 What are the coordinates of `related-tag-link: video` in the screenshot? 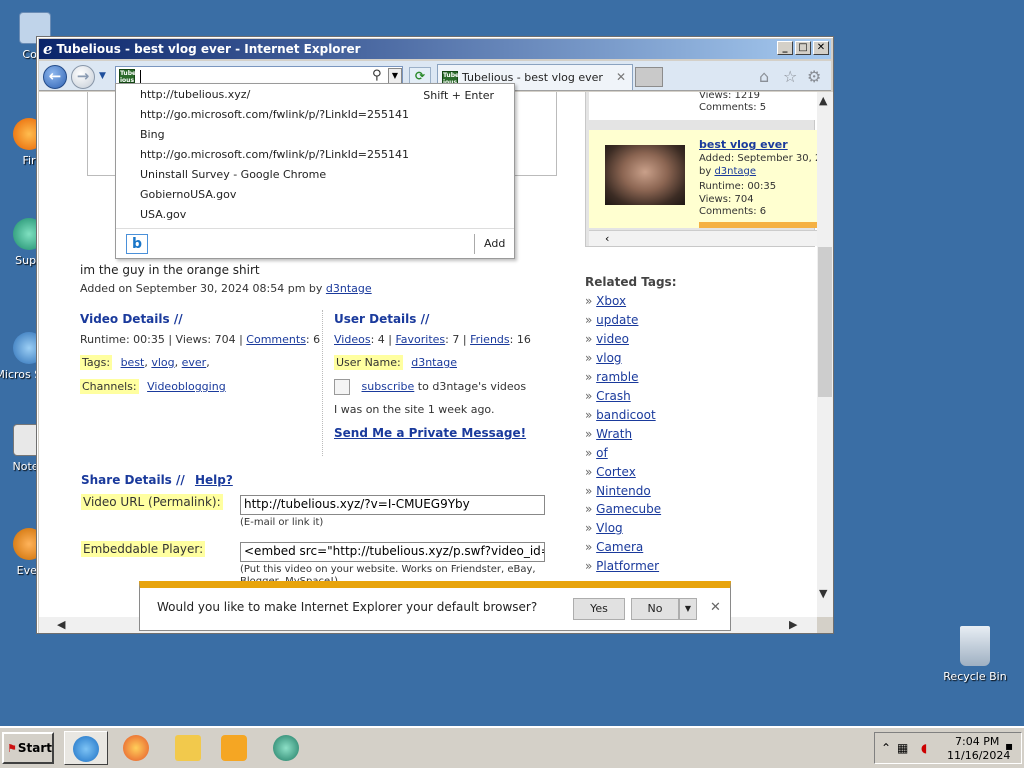 It's located at (612, 339).